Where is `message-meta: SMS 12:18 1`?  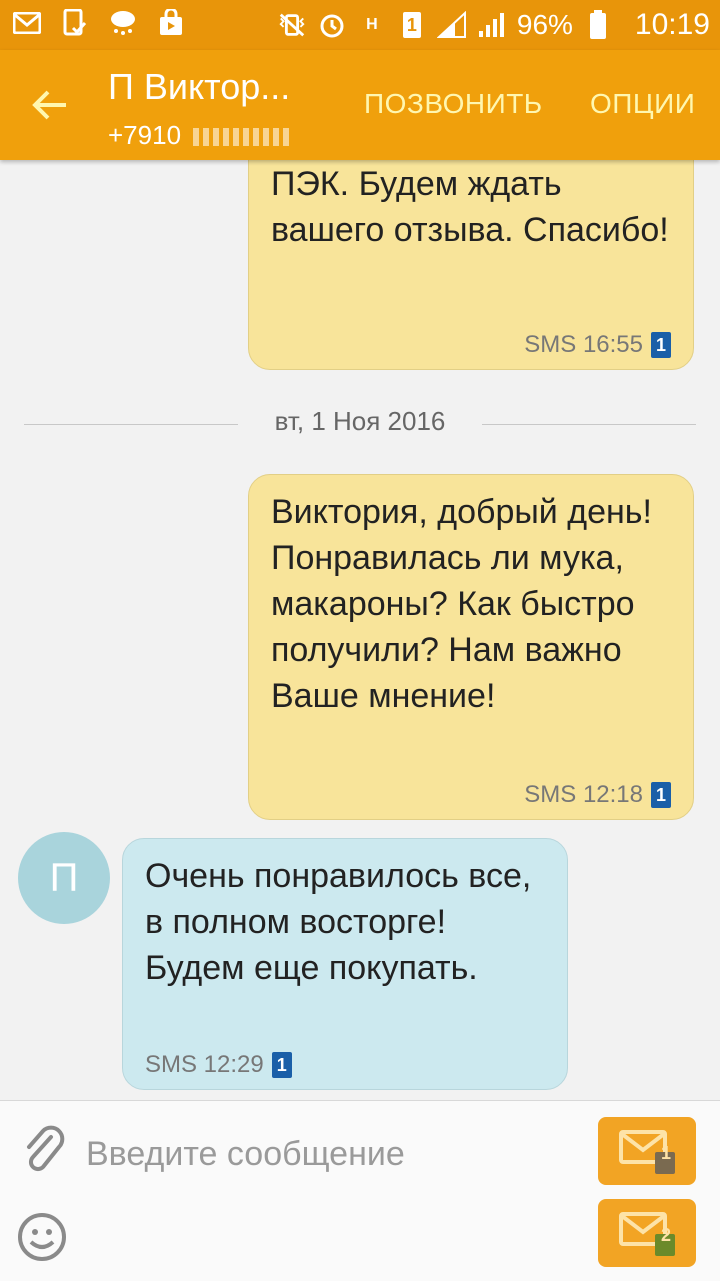
message-meta: SMS 12:18 1 is located at coordinates (597, 795).